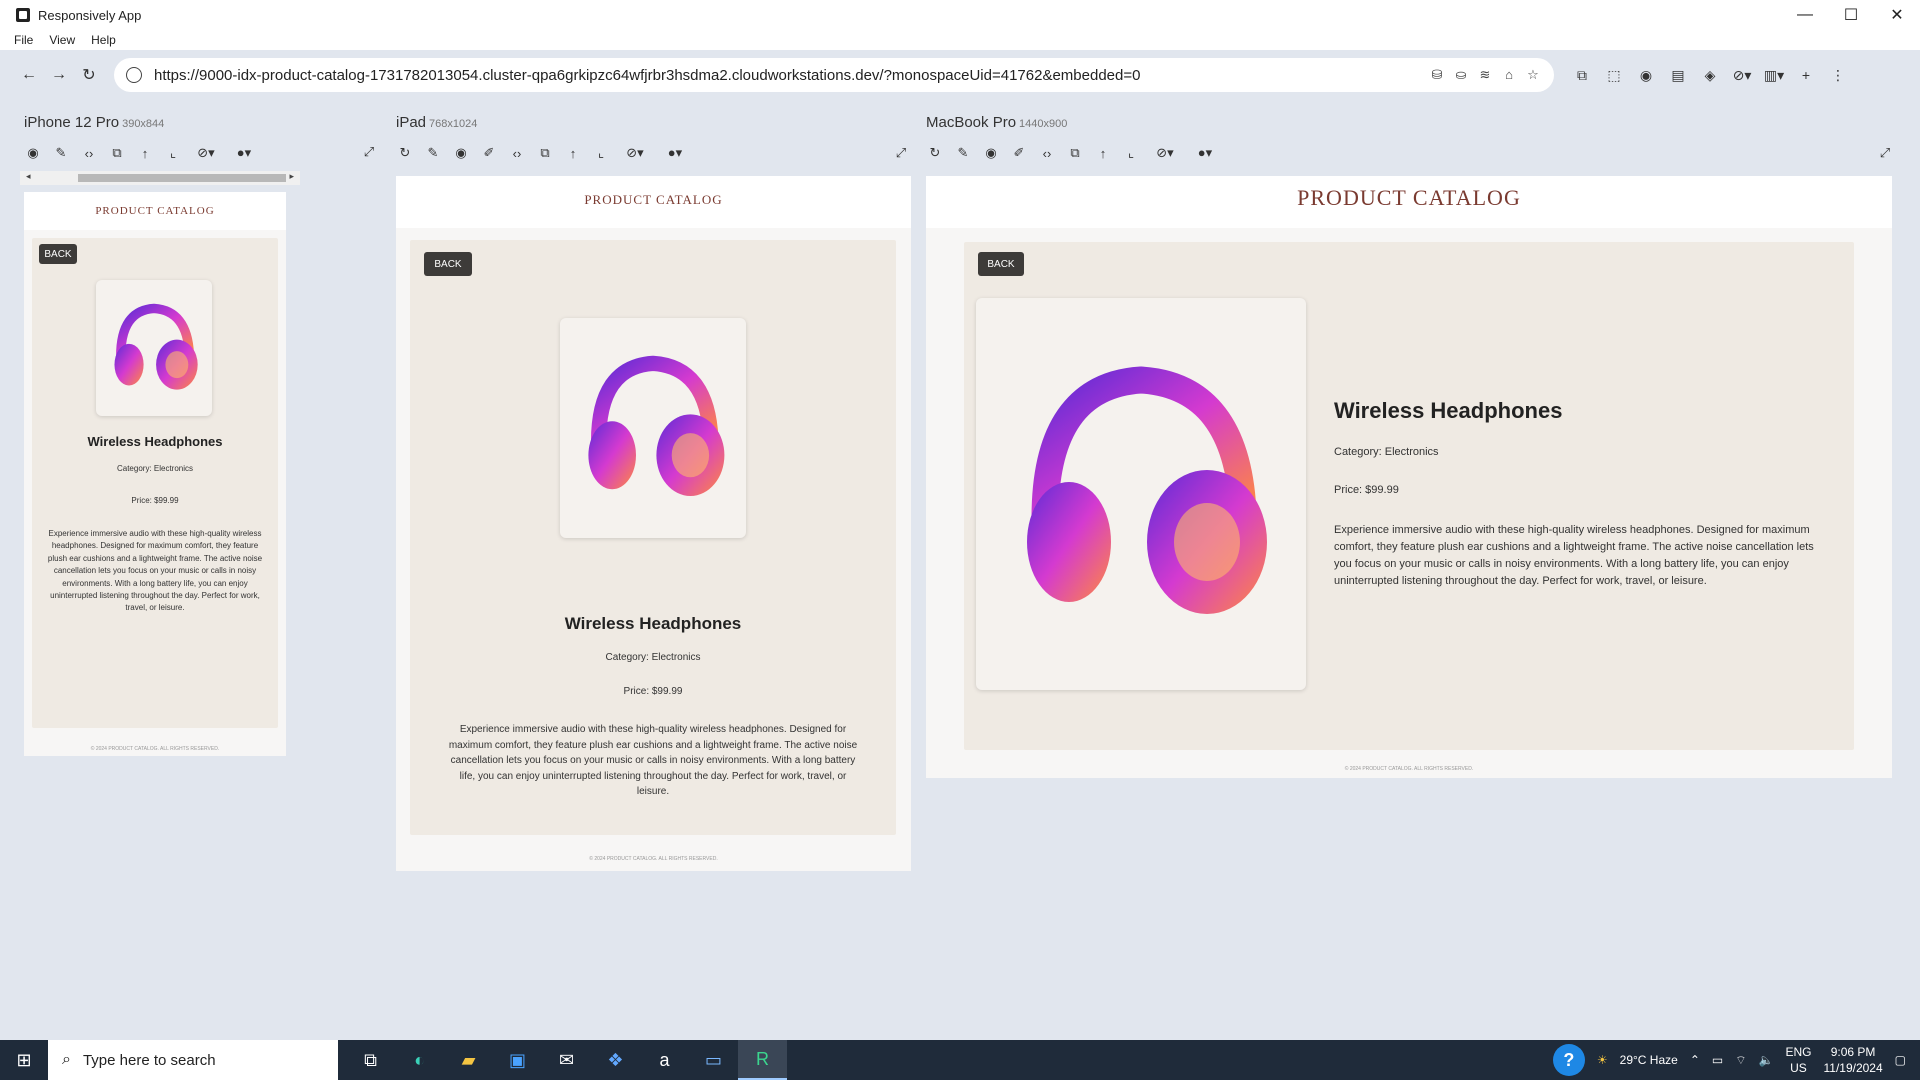  Describe the element at coordinates (24, 1060) in the screenshot. I see `windows-start-icon: ⊞` at that location.